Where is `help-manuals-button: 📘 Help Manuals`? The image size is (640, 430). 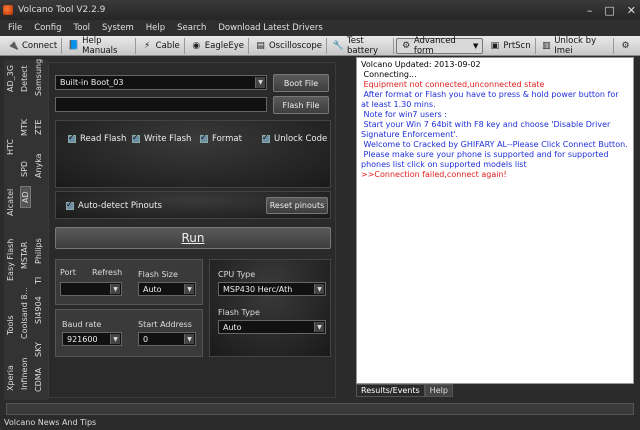
help-manuals-button: 📘 Help Manuals is located at coordinates (100, 45).